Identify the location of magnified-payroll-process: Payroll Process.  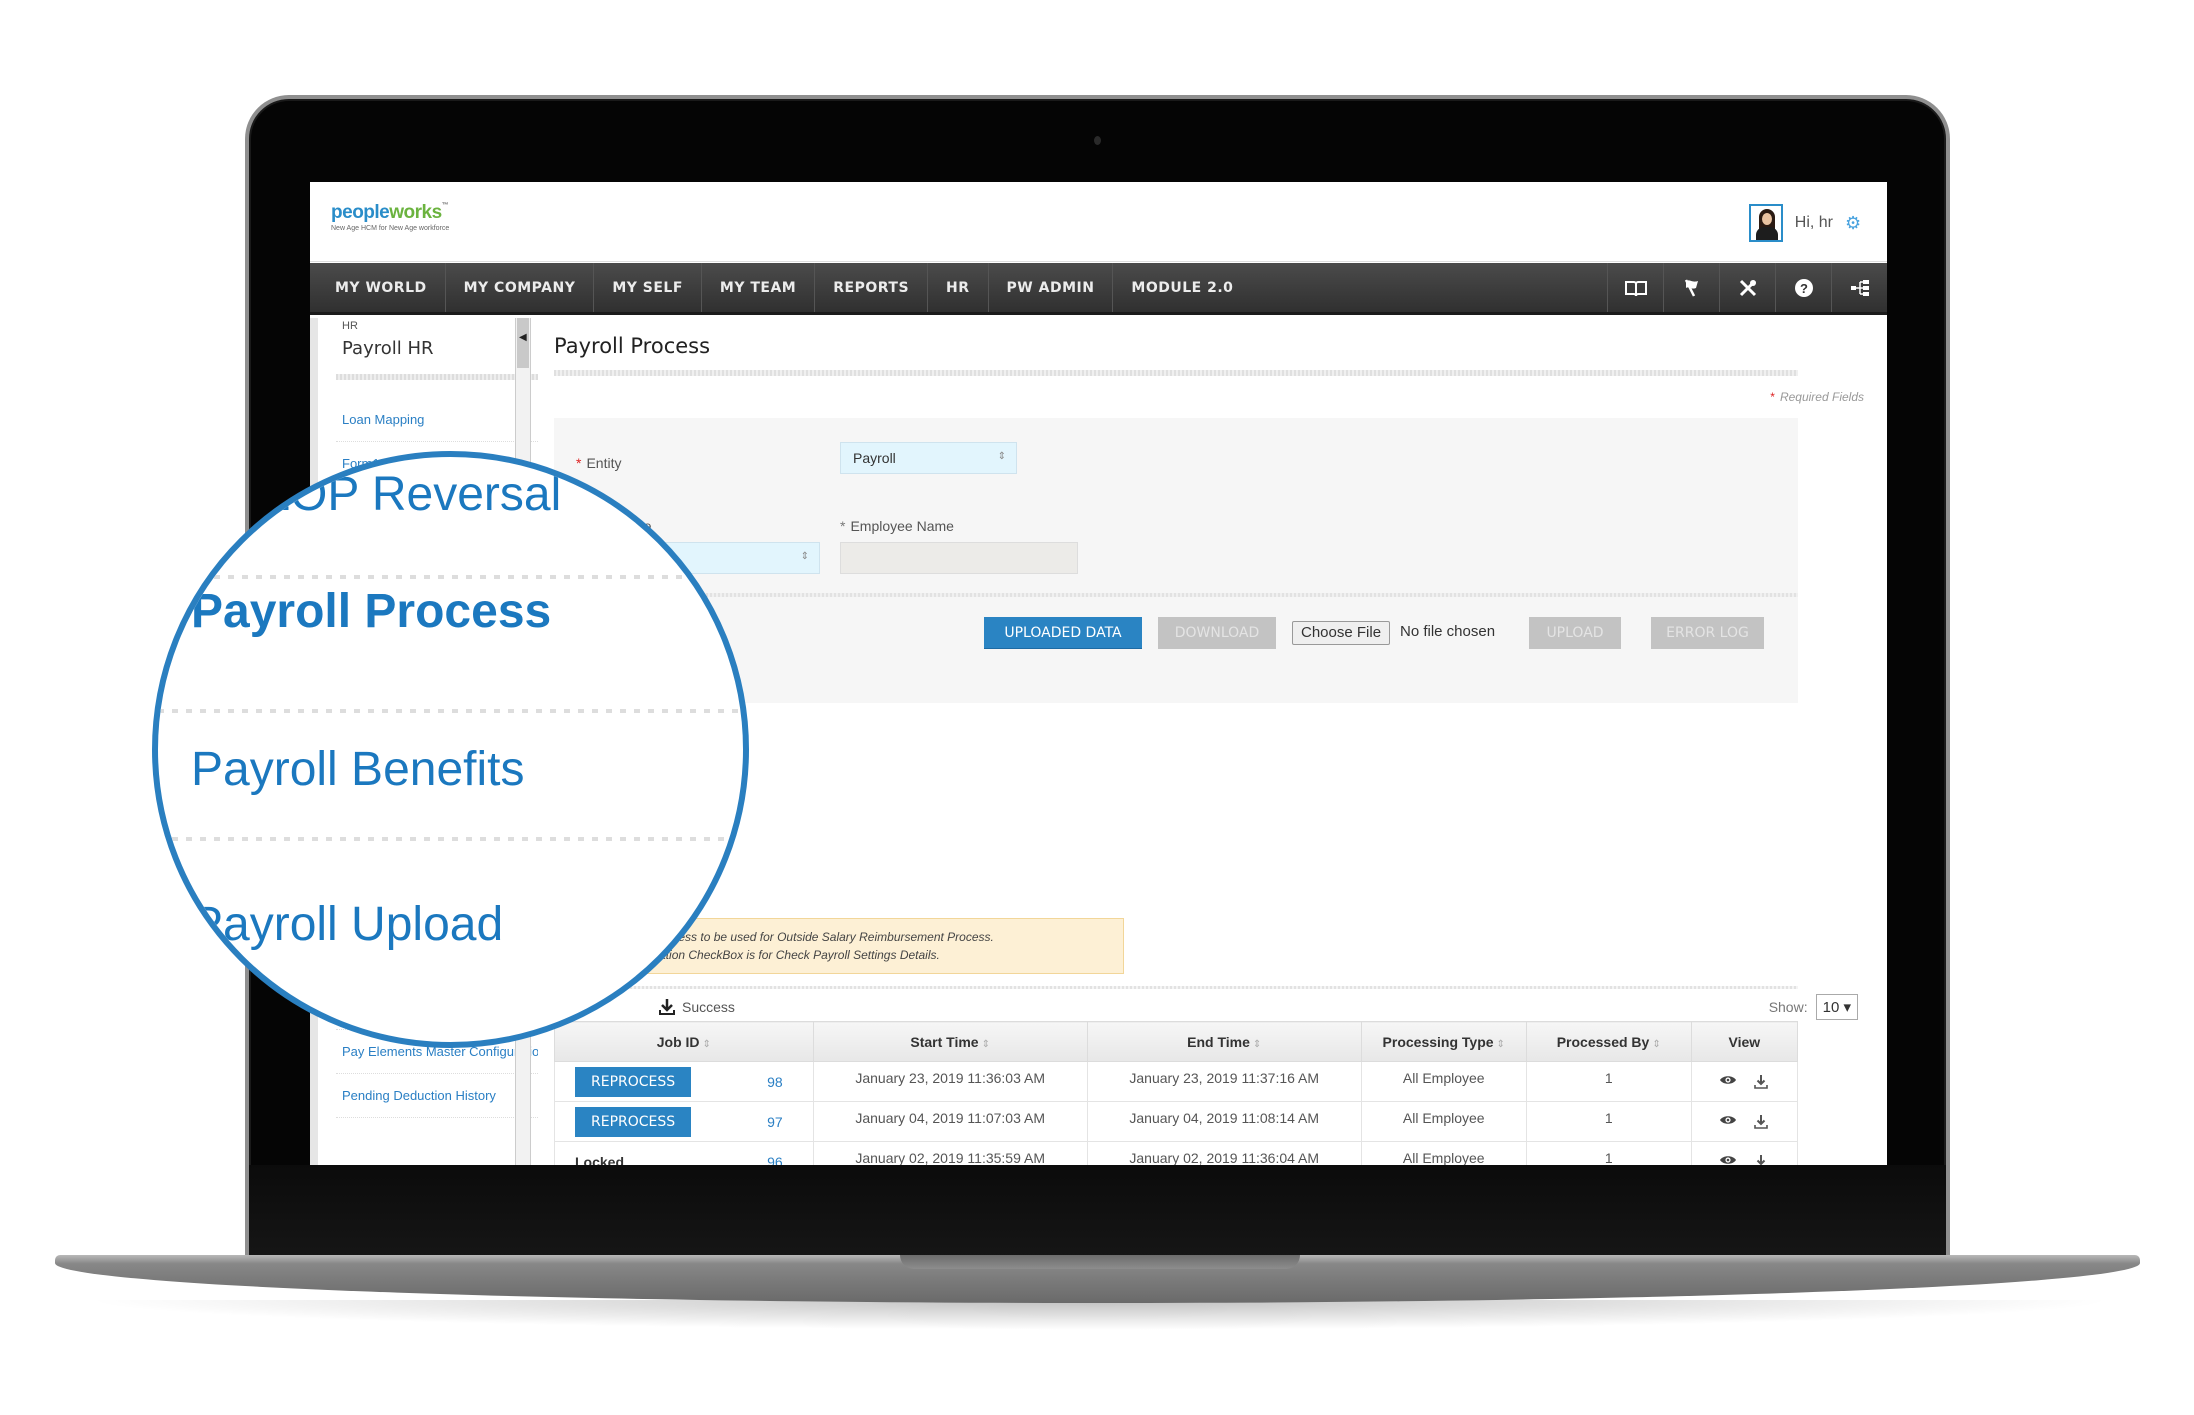
(371, 611).